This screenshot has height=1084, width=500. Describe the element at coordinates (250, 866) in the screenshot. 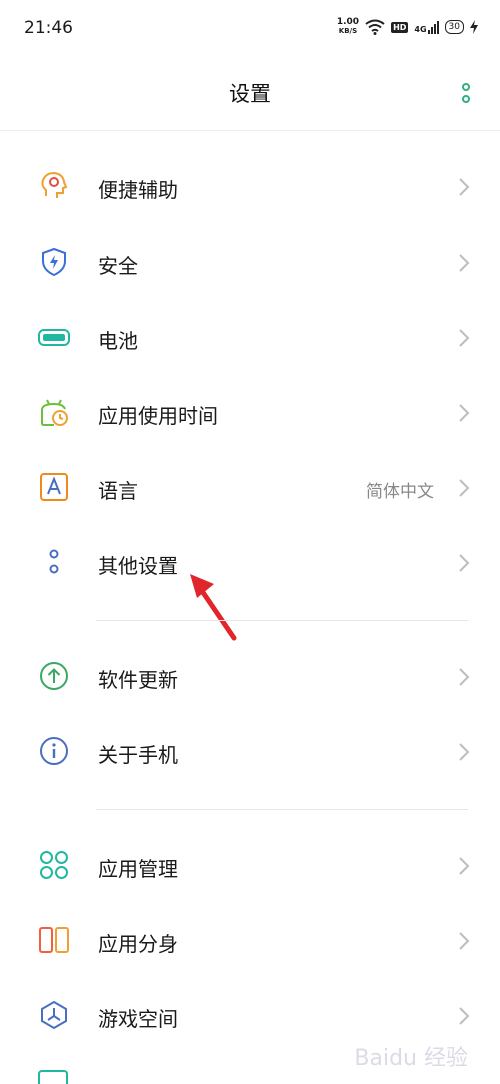

I see `settings-item-app-management: 应用管理` at that location.